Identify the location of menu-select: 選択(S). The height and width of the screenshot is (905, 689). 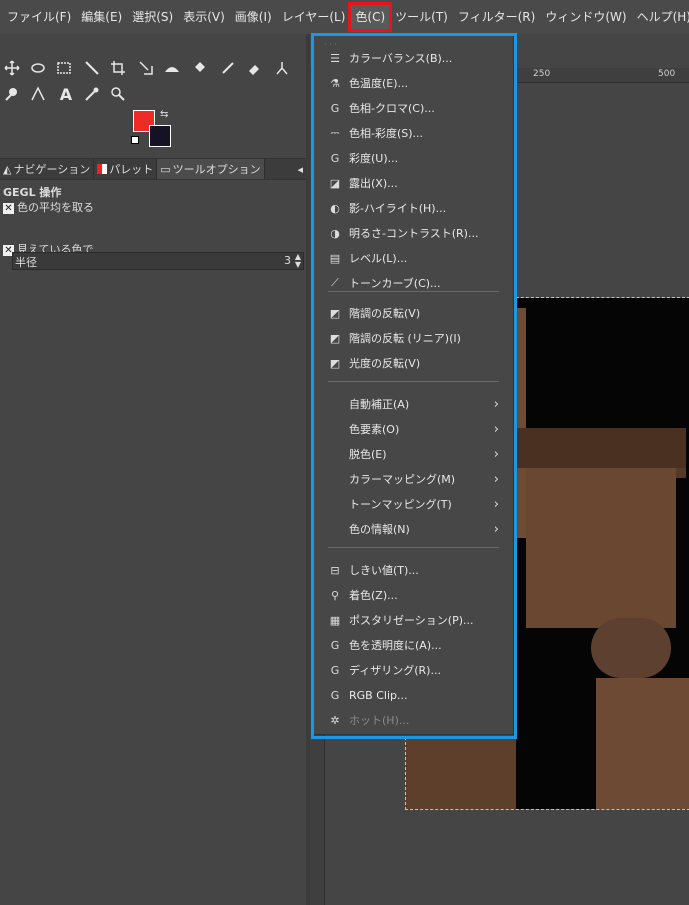
(152, 17).